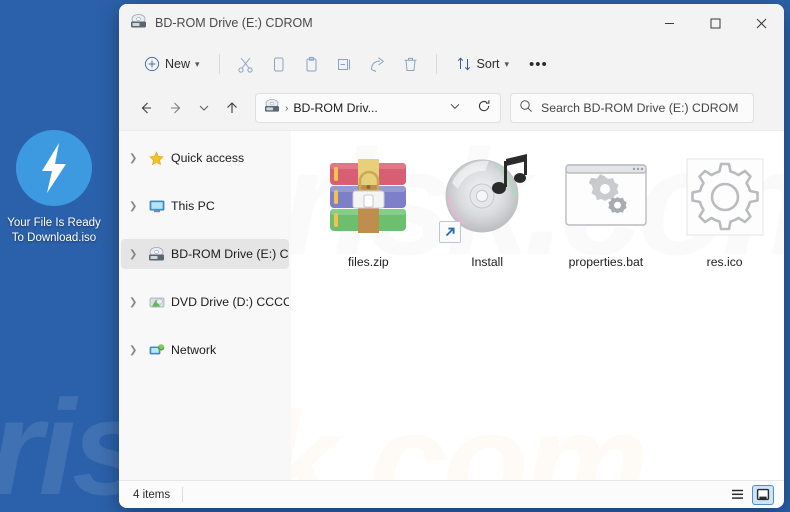  I want to click on search-input-placeholder: Search BD-ROM Drive (E:) CDROM, so click(640, 108).